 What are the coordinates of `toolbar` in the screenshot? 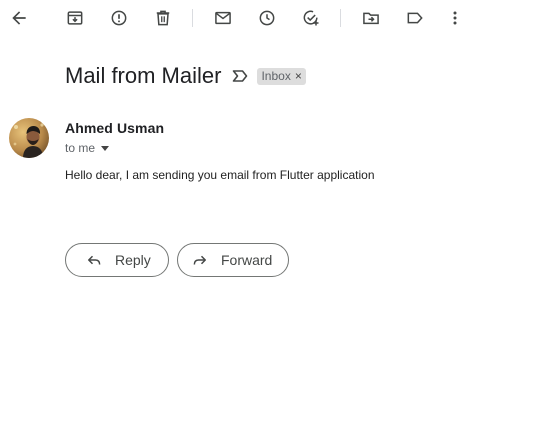 It's located at (276, 18).